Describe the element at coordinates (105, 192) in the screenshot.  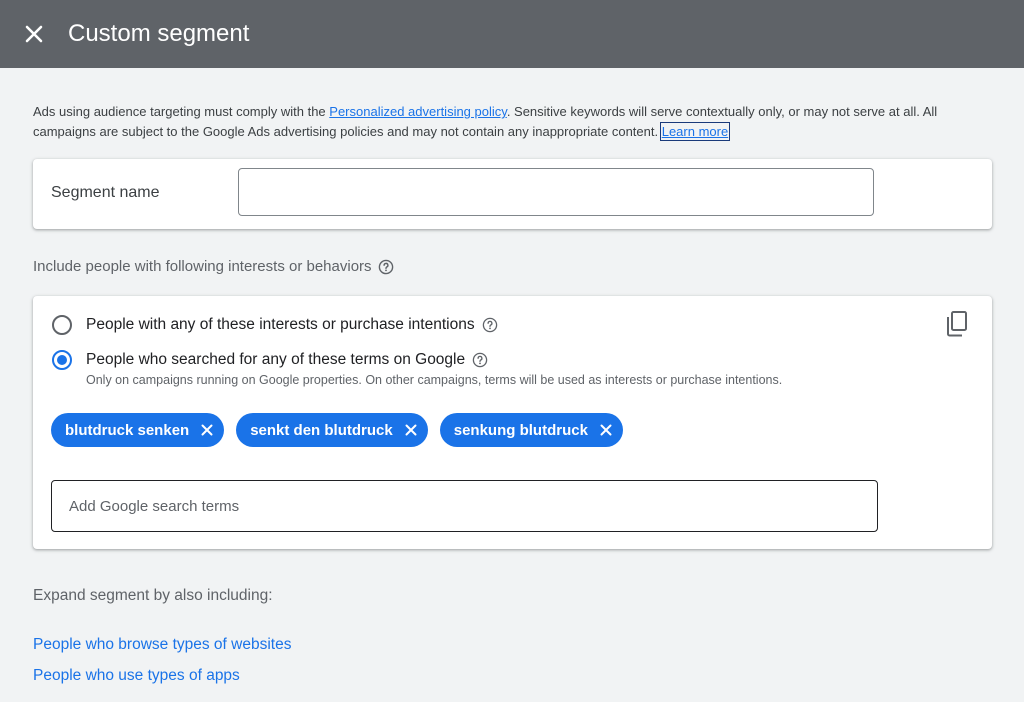
I see `segment-name-label: Segment name` at that location.